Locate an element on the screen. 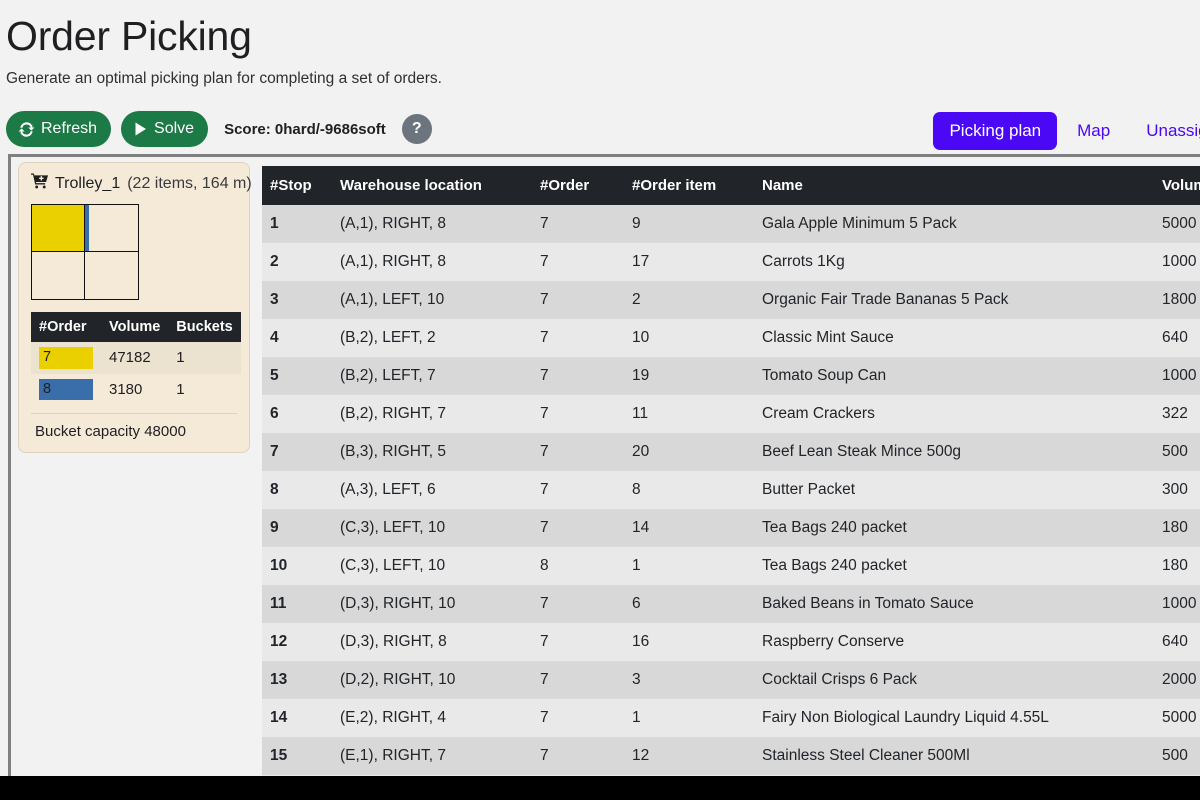 This screenshot has width=1200, height=800. item-volume: 2000 is located at coordinates (1179, 679).